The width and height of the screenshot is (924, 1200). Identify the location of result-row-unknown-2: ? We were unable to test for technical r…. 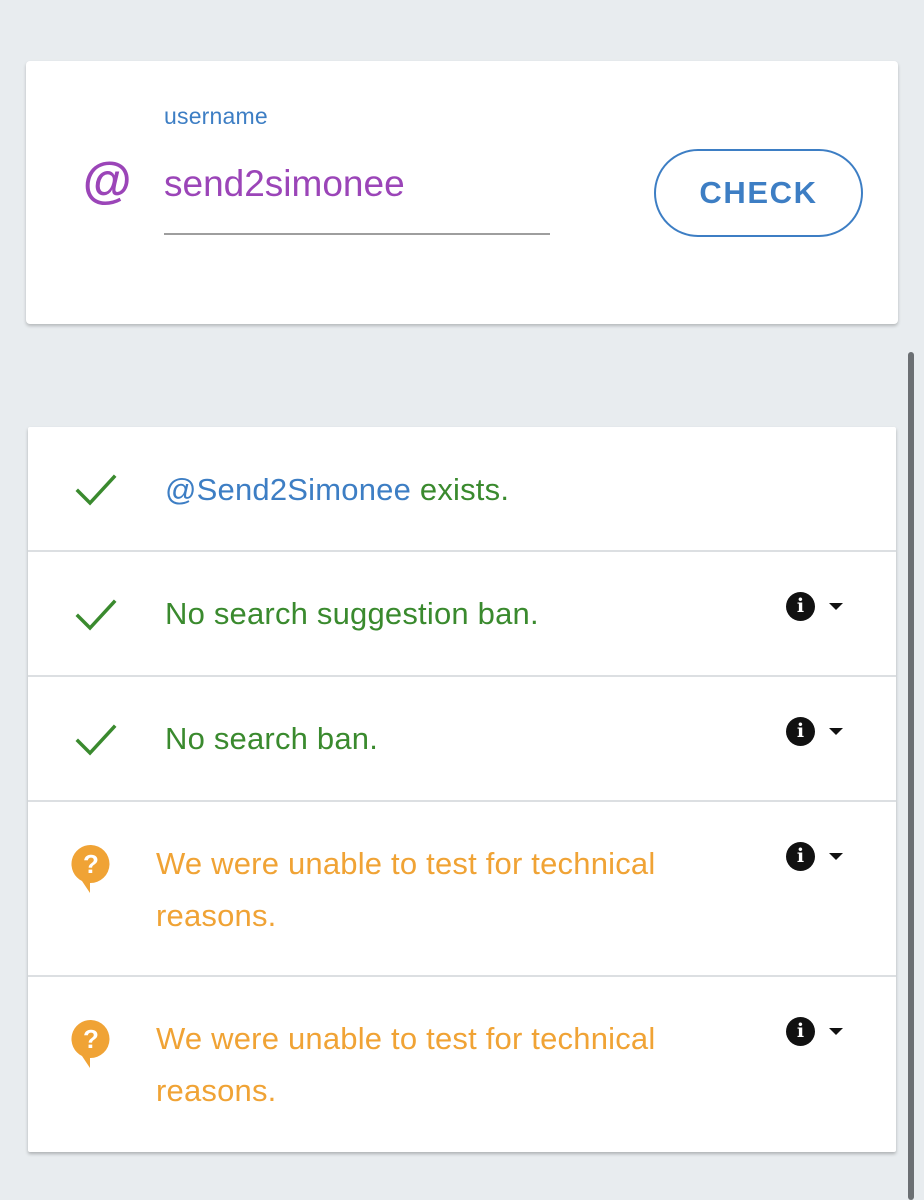
(462, 1064).